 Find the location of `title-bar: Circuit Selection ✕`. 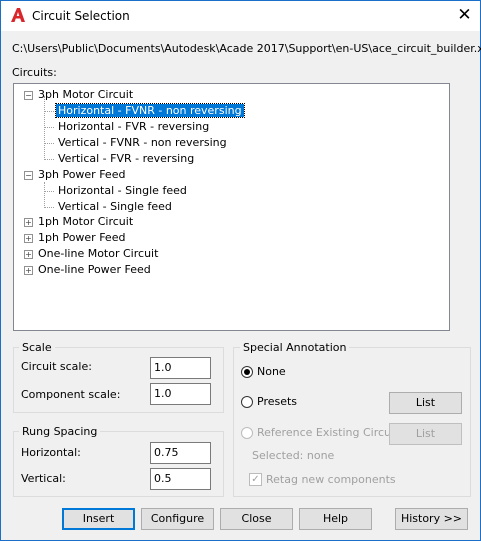

title-bar: Circuit Selection ✕ is located at coordinates (240, 16).